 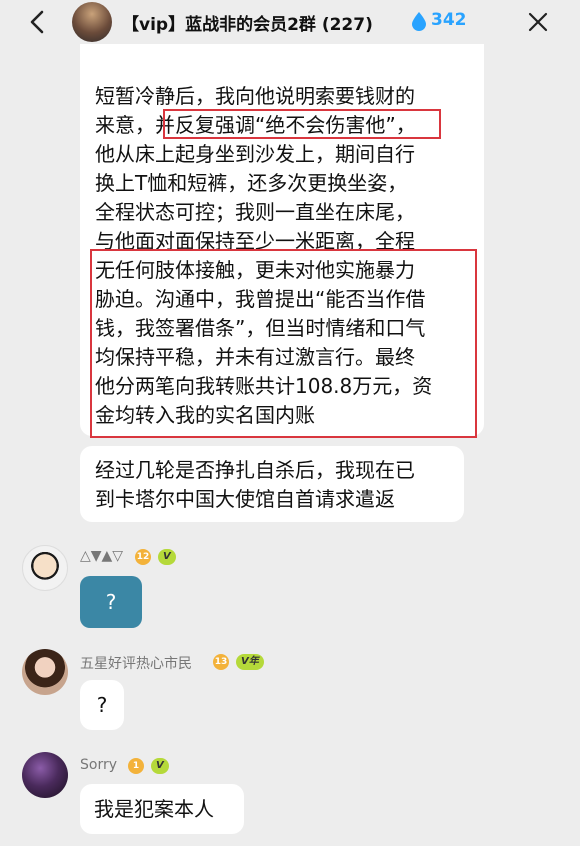 What do you see at coordinates (538, 22) in the screenshot?
I see `close-icon` at bounding box center [538, 22].